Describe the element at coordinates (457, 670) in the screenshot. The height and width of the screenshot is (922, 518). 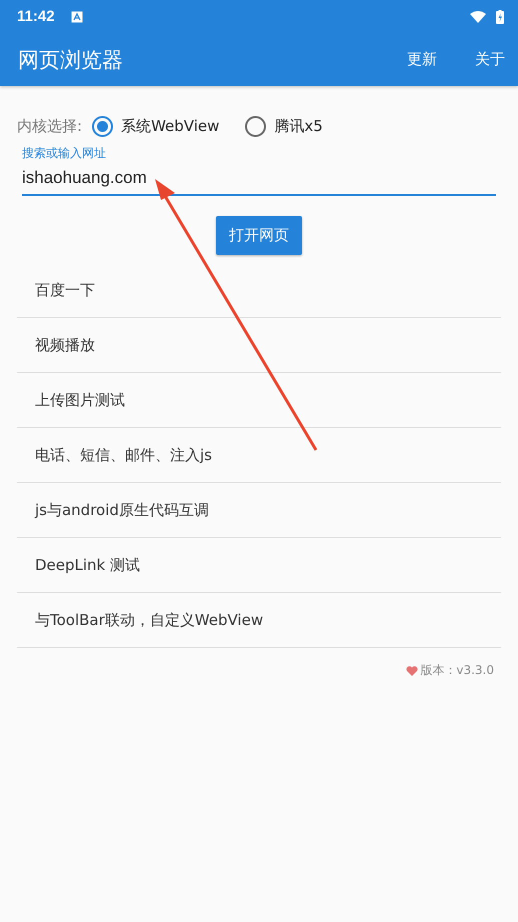
I see `version-text: 版本：v3.3.0` at that location.